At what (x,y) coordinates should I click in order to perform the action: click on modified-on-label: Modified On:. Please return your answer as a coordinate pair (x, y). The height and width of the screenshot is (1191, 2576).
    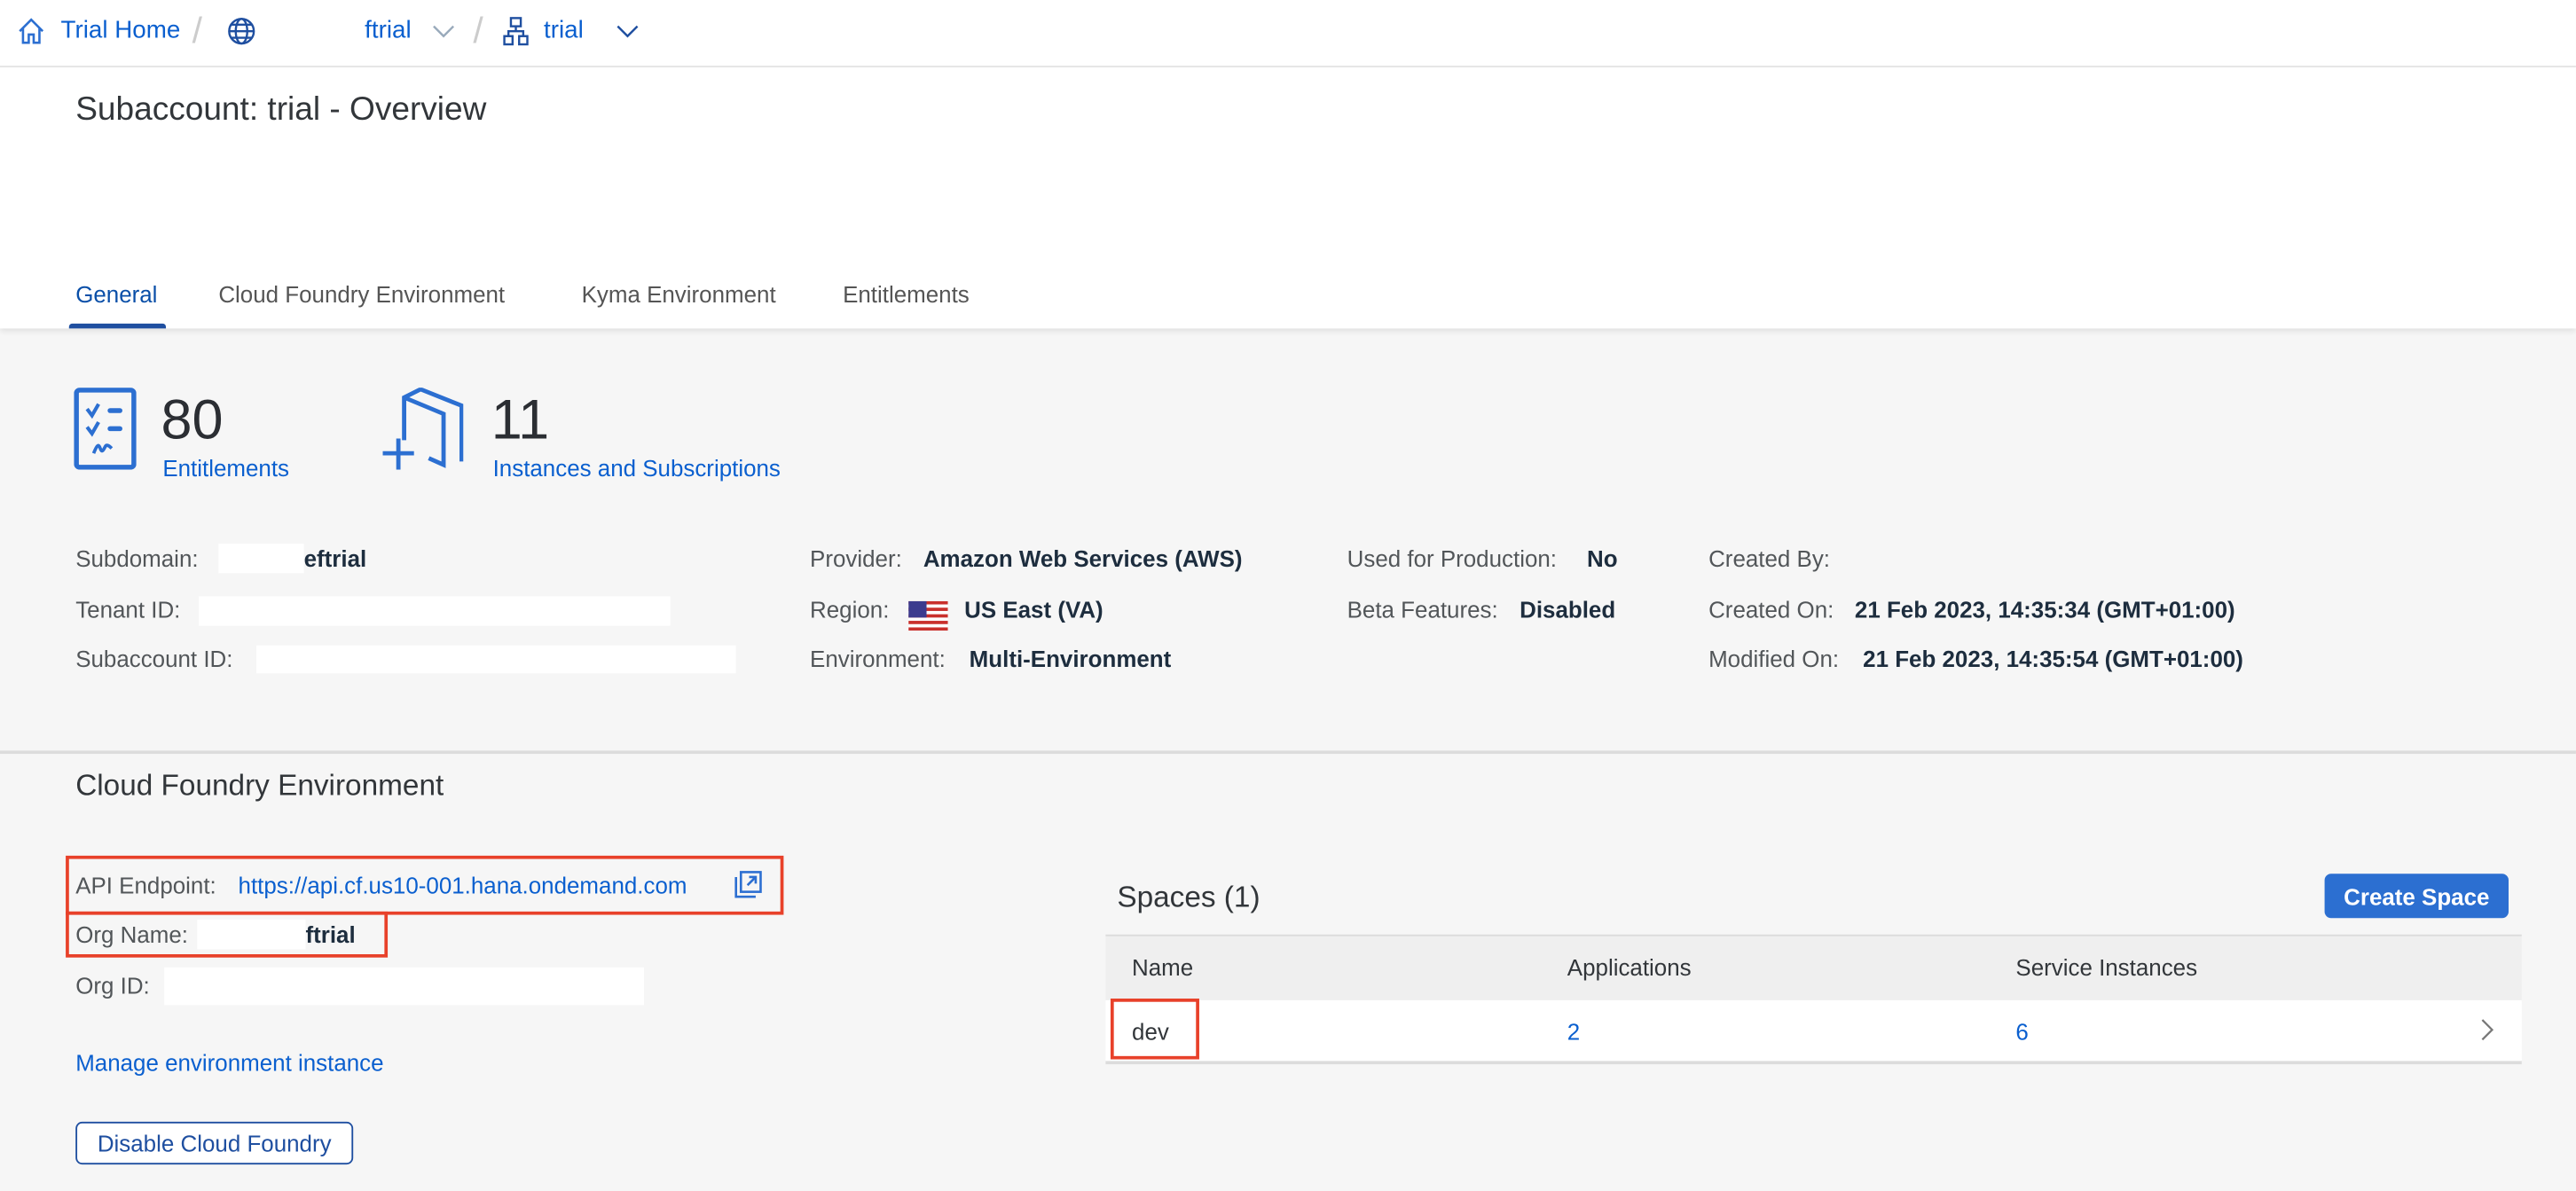
    Looking at the image, I should click on (1774, 658).